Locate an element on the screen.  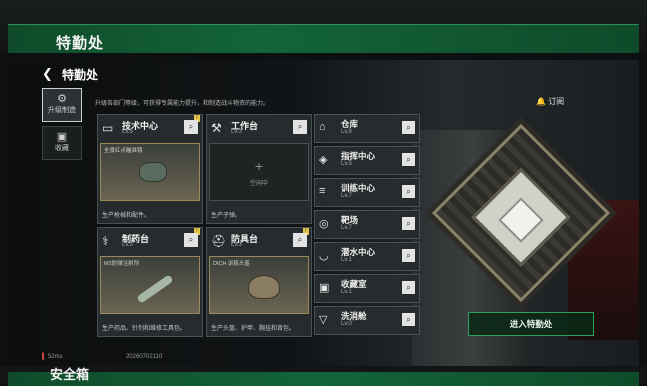
target-icon: ◎ is located at coordinates (324, 224).